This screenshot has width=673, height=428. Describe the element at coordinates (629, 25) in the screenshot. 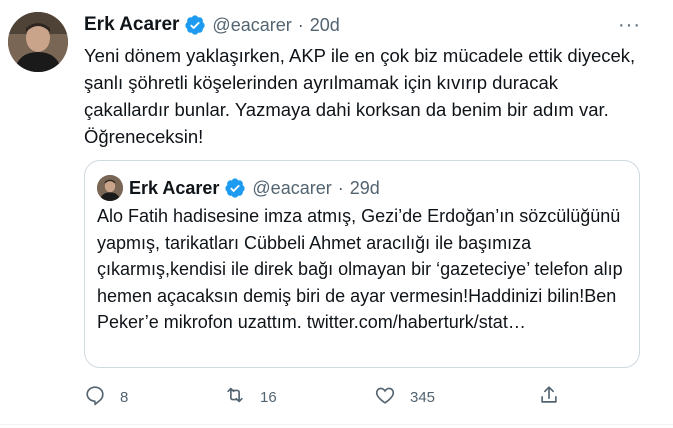

I see `more-options-icon: ···` at that location.